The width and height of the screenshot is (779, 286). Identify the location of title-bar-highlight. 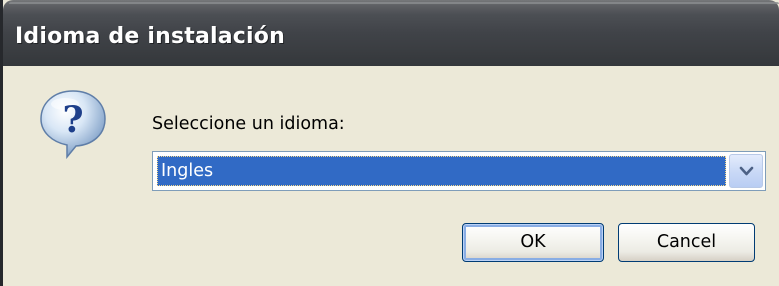
(394, 3).